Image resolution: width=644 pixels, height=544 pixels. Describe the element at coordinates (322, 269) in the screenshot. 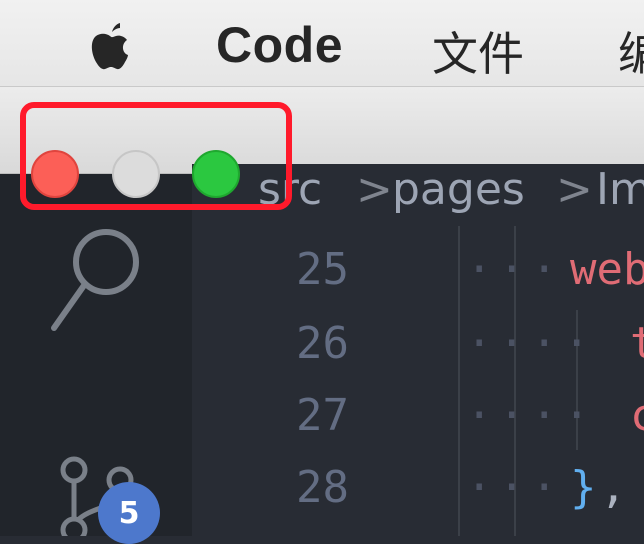

I see `line-number: 25` at that location.